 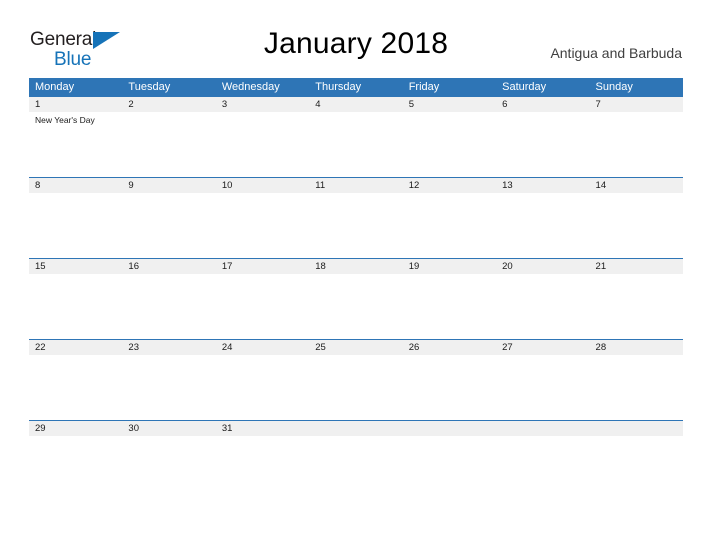 What do you see at coordinates (262, 185) in the screenshot?
I see `day-number: 10` at bounding box center [262, 185].